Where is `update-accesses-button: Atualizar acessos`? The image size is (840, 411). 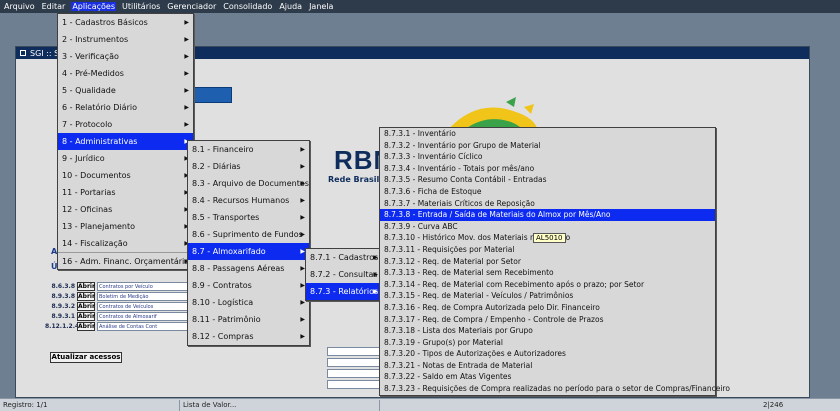
update-accesses-button: Atualizar acessos is located at coordinates (86, 357).